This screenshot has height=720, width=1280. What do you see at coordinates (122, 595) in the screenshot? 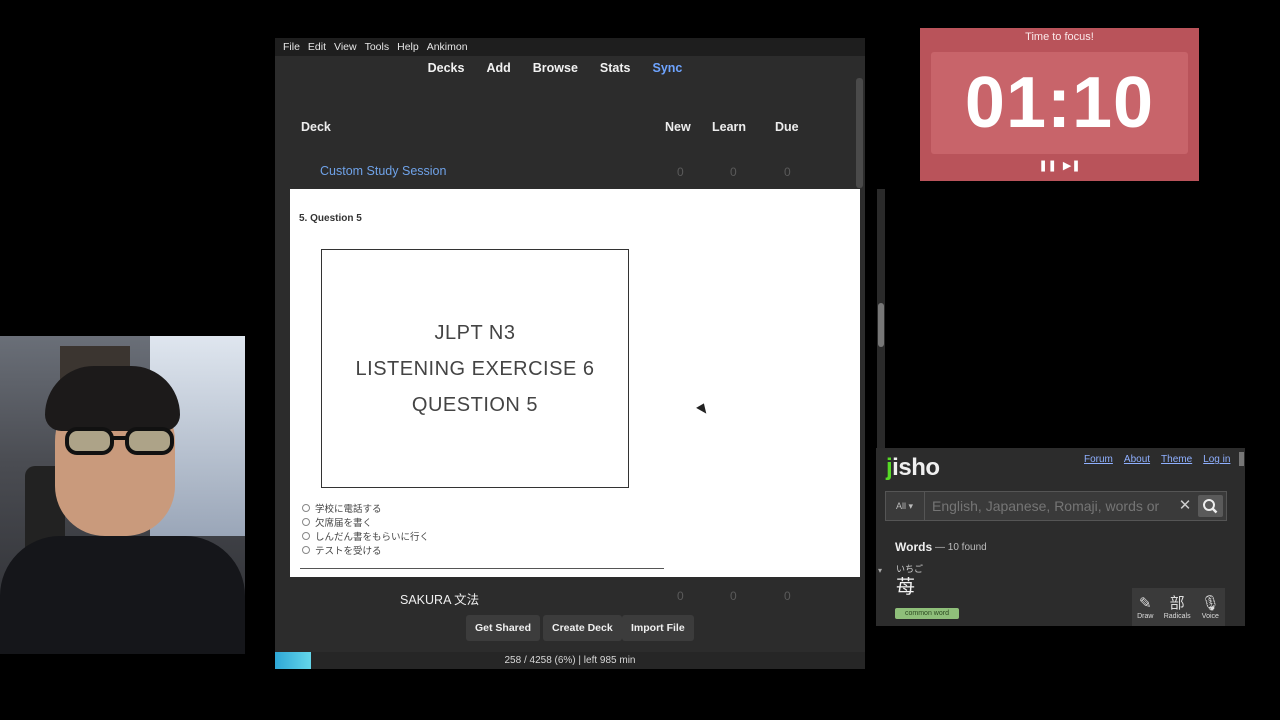
I see `webcam-shirt` at bounding box center [122, 595].